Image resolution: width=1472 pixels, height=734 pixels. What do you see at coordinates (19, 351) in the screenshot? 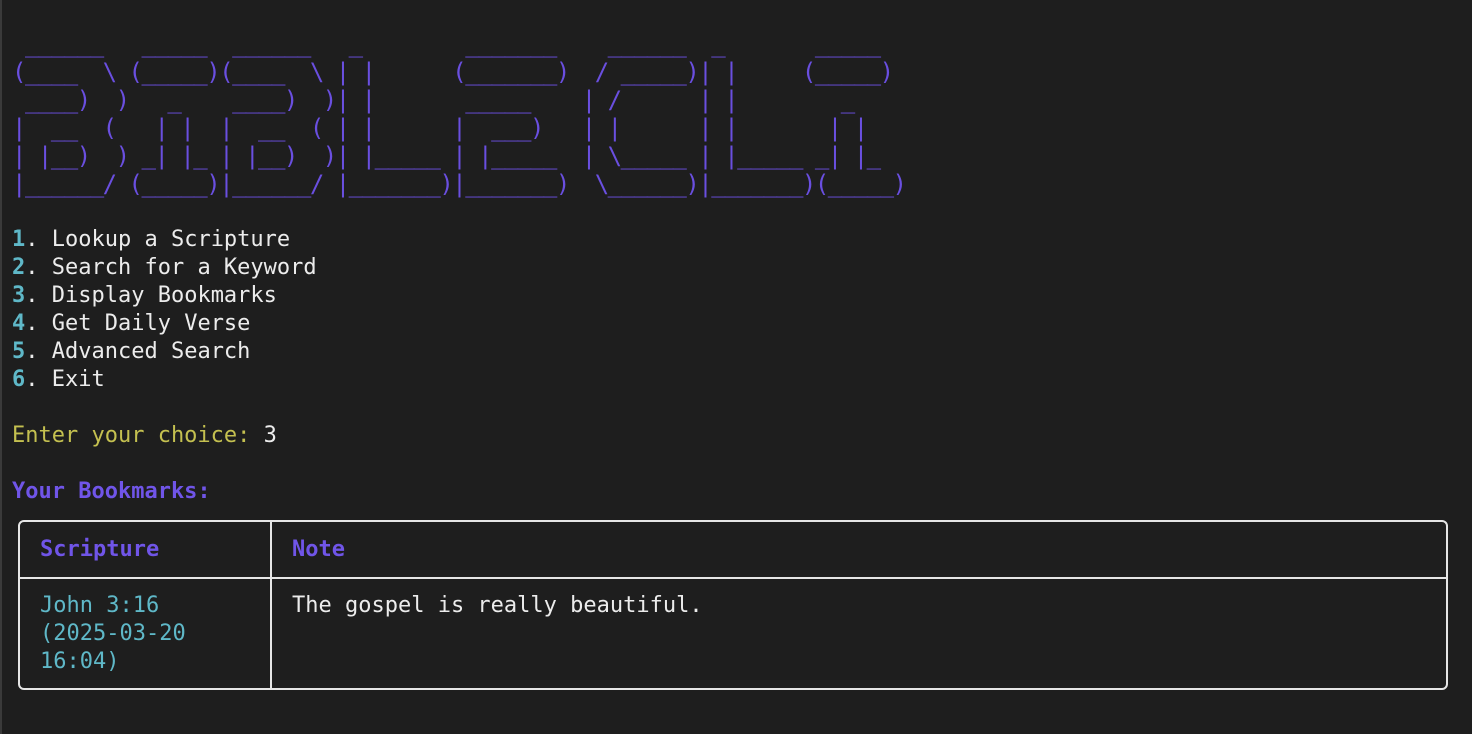
I see `menu-item-number: 5` at bounding box center [19, 351].